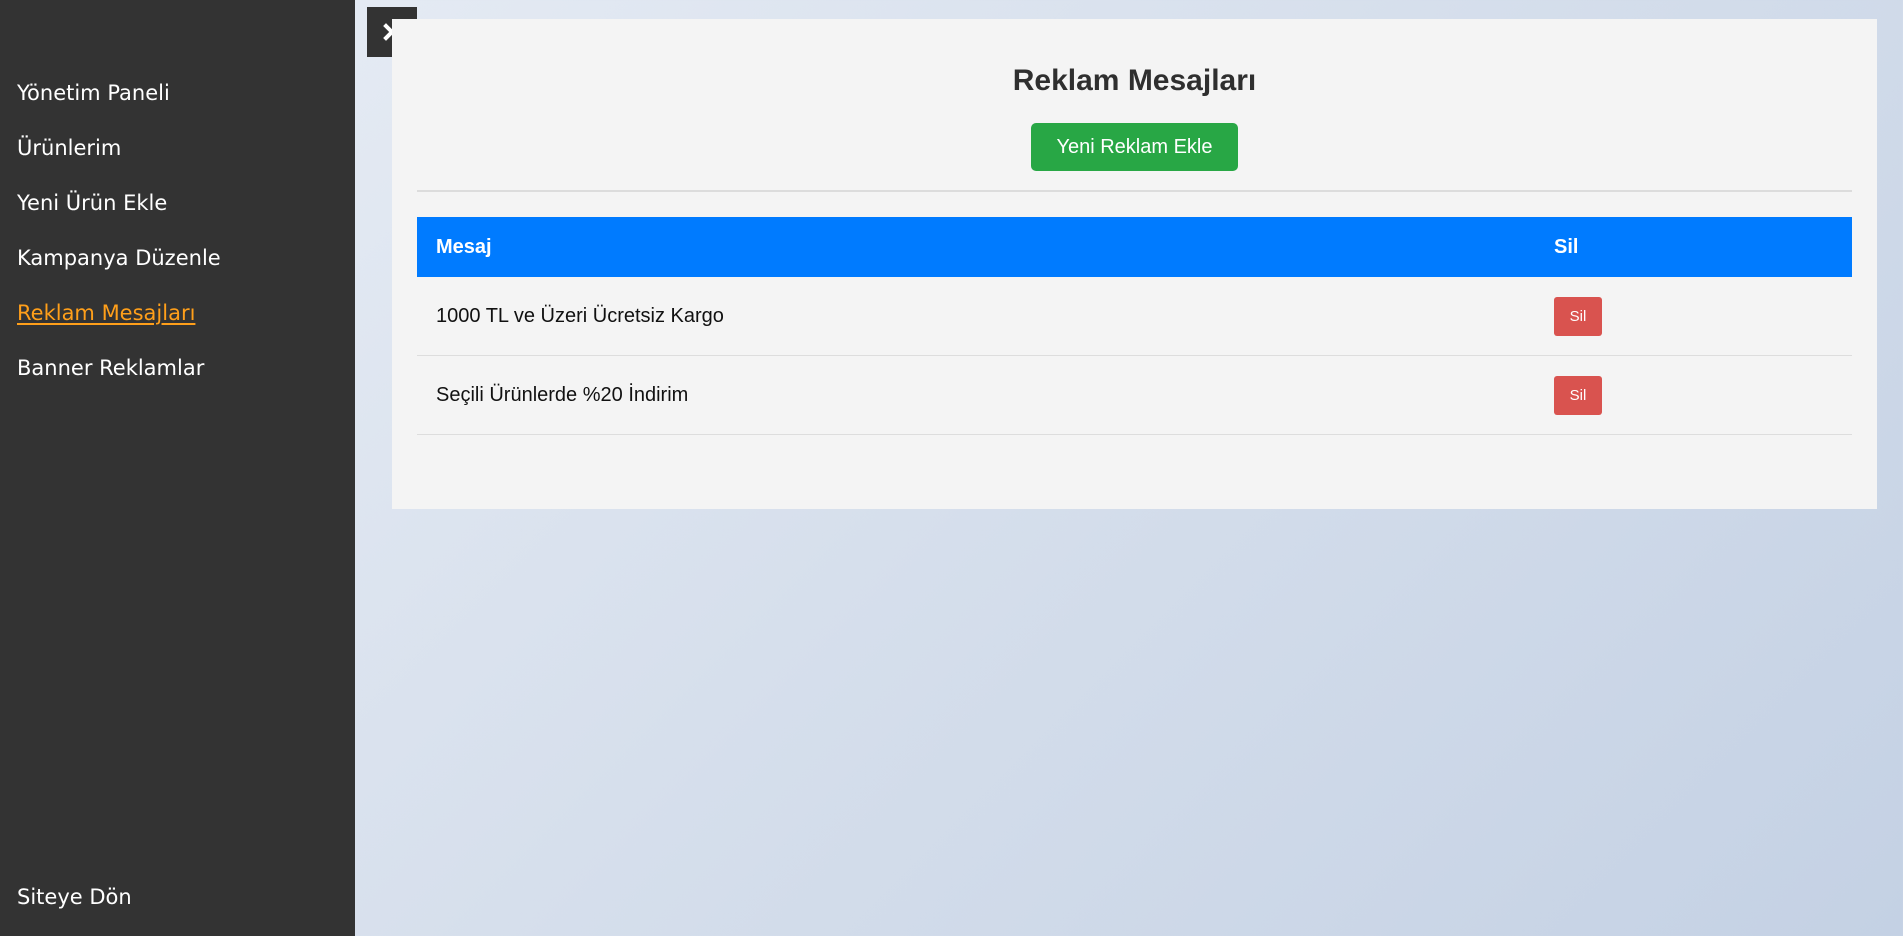  I want to click on sidebar-footer: Siteye Dön, so click(74, 909).